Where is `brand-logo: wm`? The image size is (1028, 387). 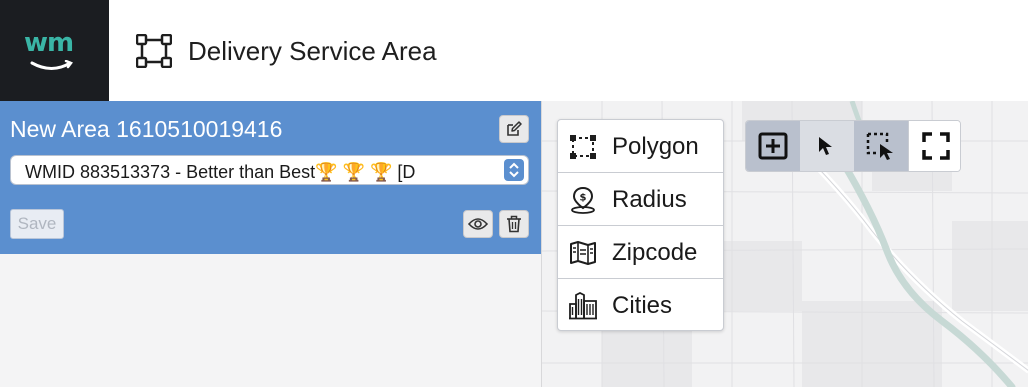
brand-logo: wm is located at coordinates (54, 50).